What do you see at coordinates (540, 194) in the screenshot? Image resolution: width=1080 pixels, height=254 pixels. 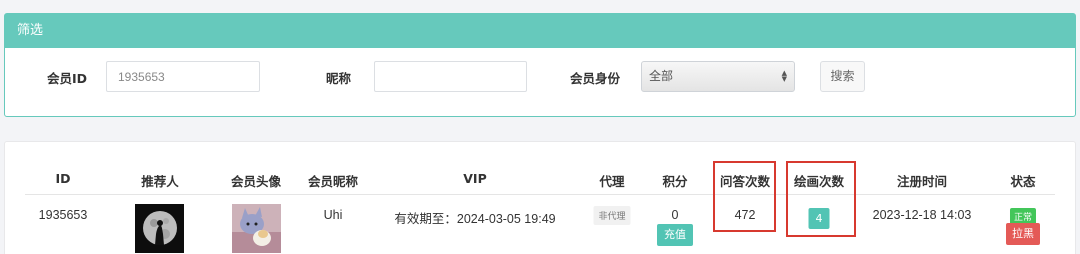 I see `header-divider` at bounding box center [540, 194].